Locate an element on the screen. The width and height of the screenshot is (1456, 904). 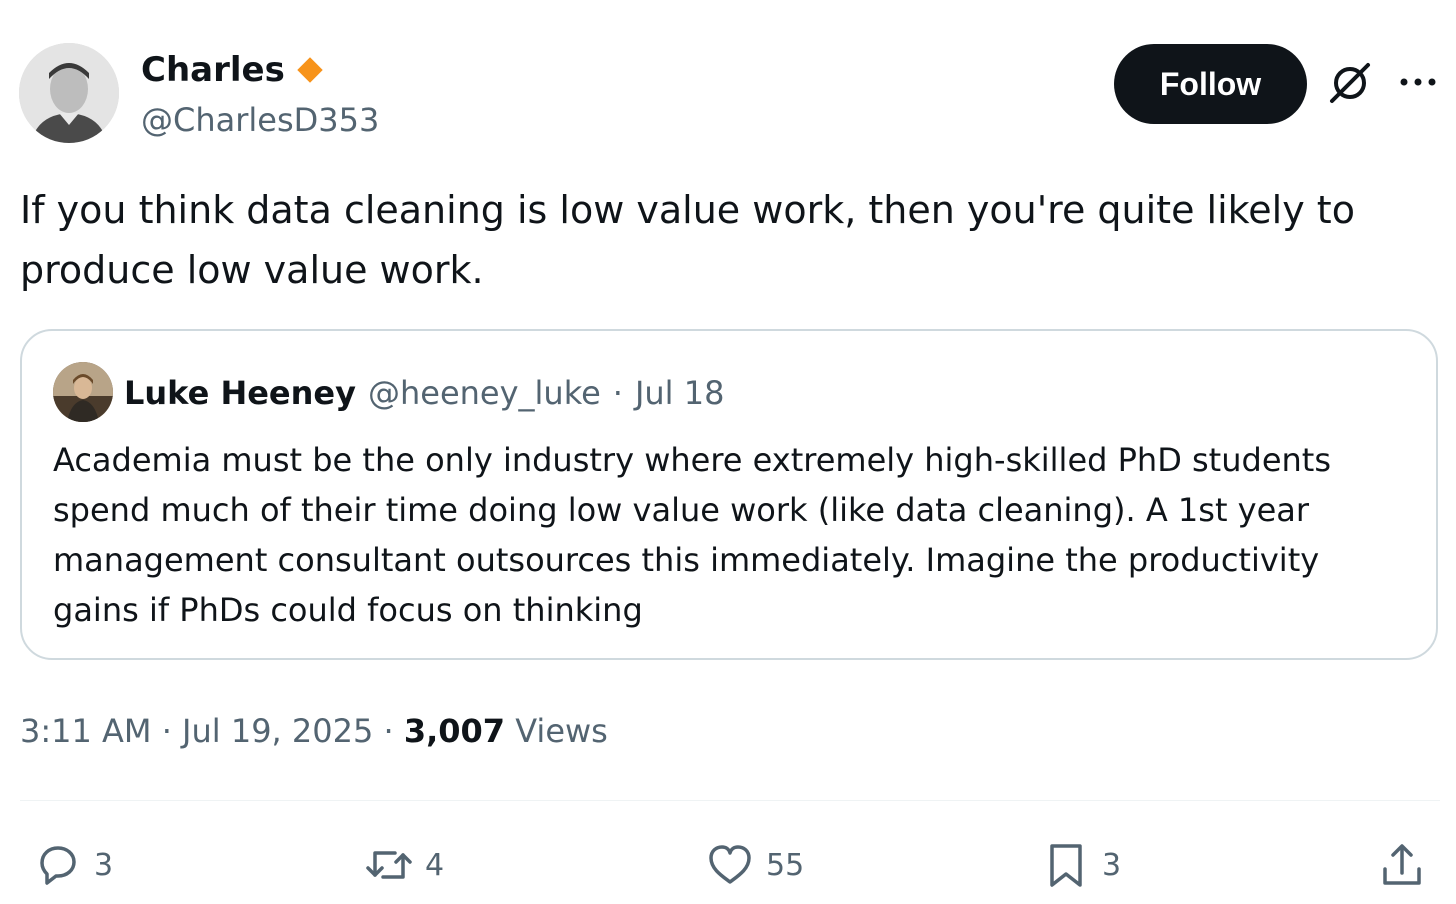
verified-diamond-icon is located at coordinates (310, 70).